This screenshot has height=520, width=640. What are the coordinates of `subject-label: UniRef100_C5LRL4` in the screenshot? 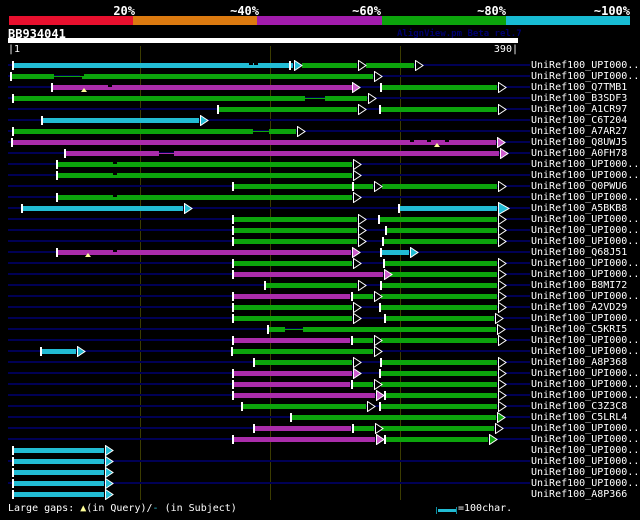 It's located at (579, 417).